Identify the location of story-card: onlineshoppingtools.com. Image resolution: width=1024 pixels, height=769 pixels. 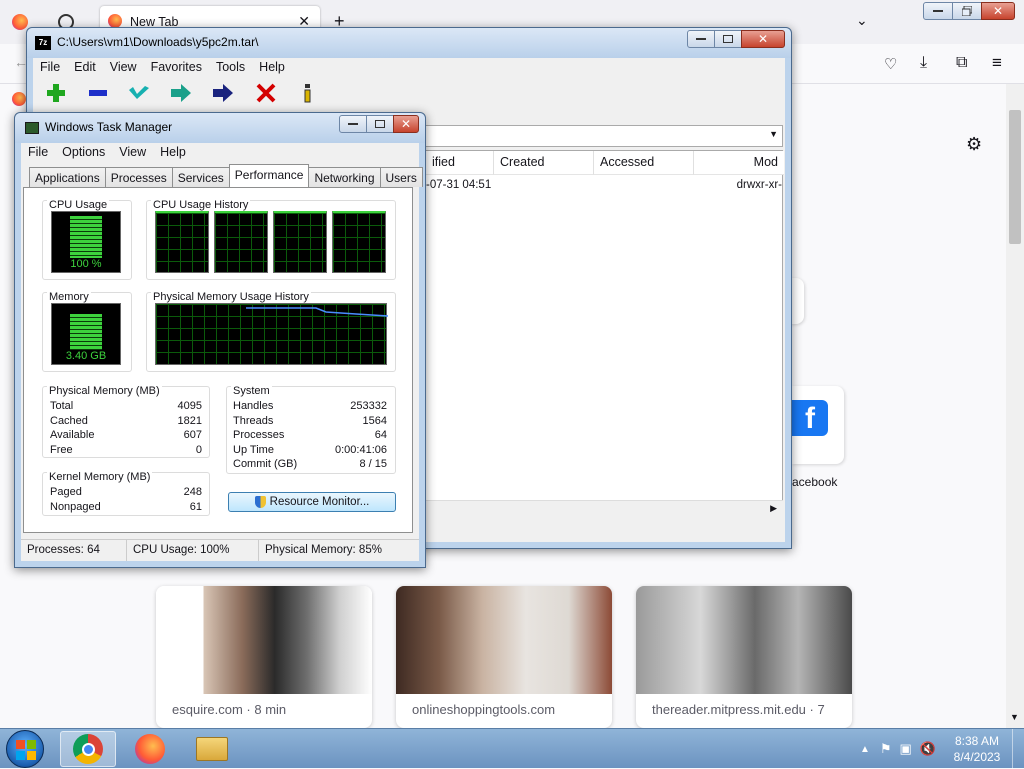
(504, 657).